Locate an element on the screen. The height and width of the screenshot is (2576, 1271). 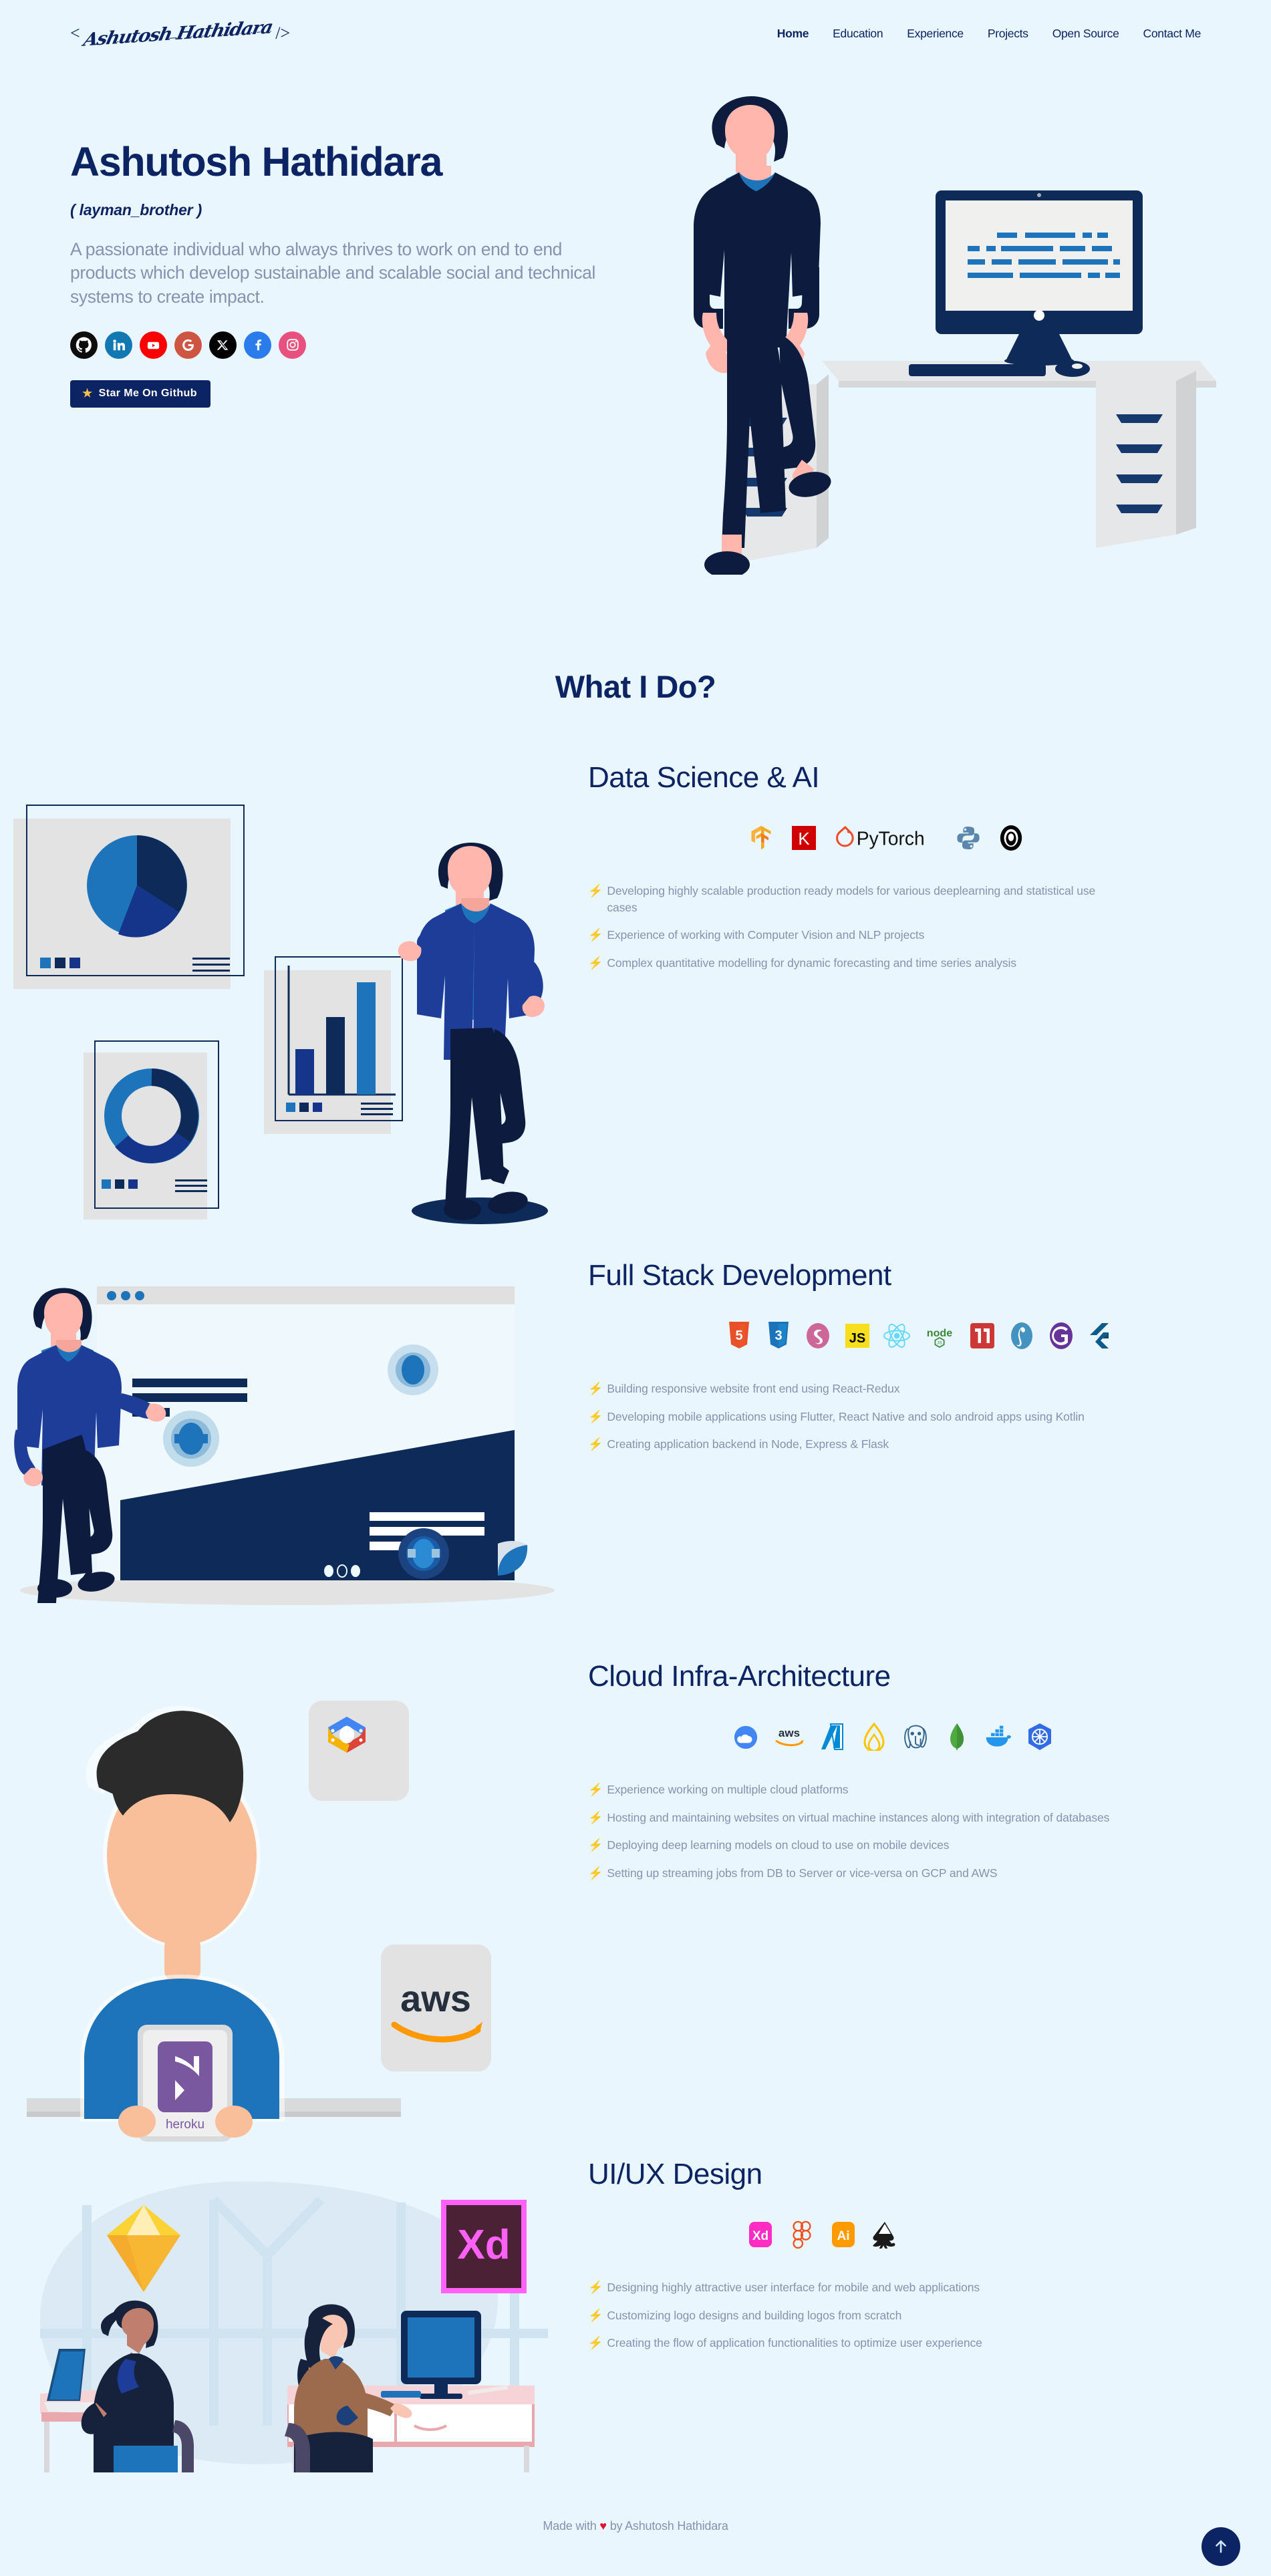
instagram-icon is located at coordinates (292, 345).